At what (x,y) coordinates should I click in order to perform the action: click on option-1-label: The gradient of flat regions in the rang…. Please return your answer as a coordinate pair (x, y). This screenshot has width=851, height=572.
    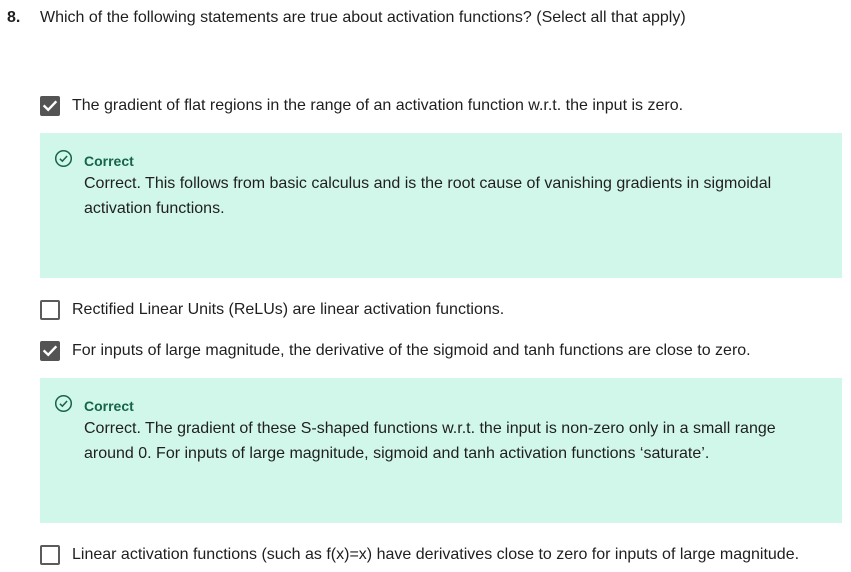
    Looking at the image, I should click on (378, 105).